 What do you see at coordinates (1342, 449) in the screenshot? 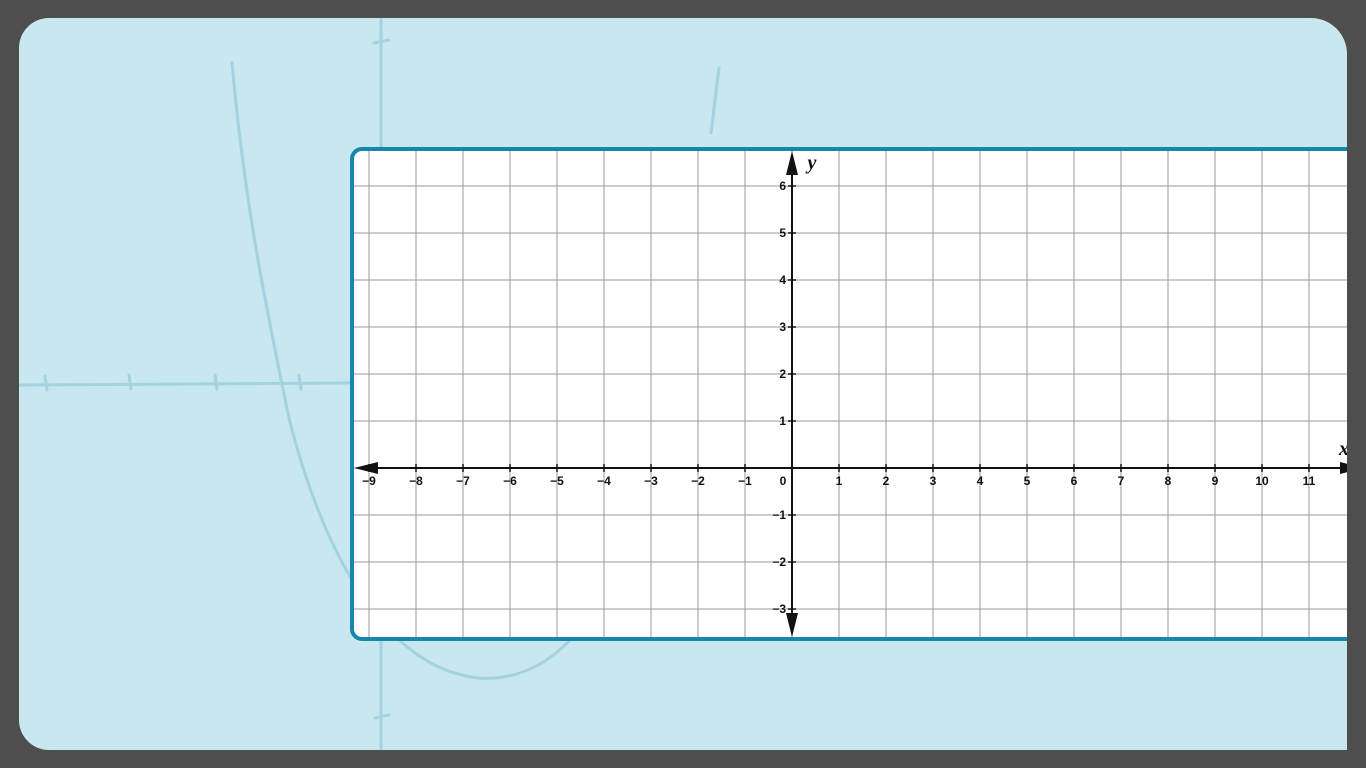
I see `x-axis-label: x` at bounding box center [1342, 449].